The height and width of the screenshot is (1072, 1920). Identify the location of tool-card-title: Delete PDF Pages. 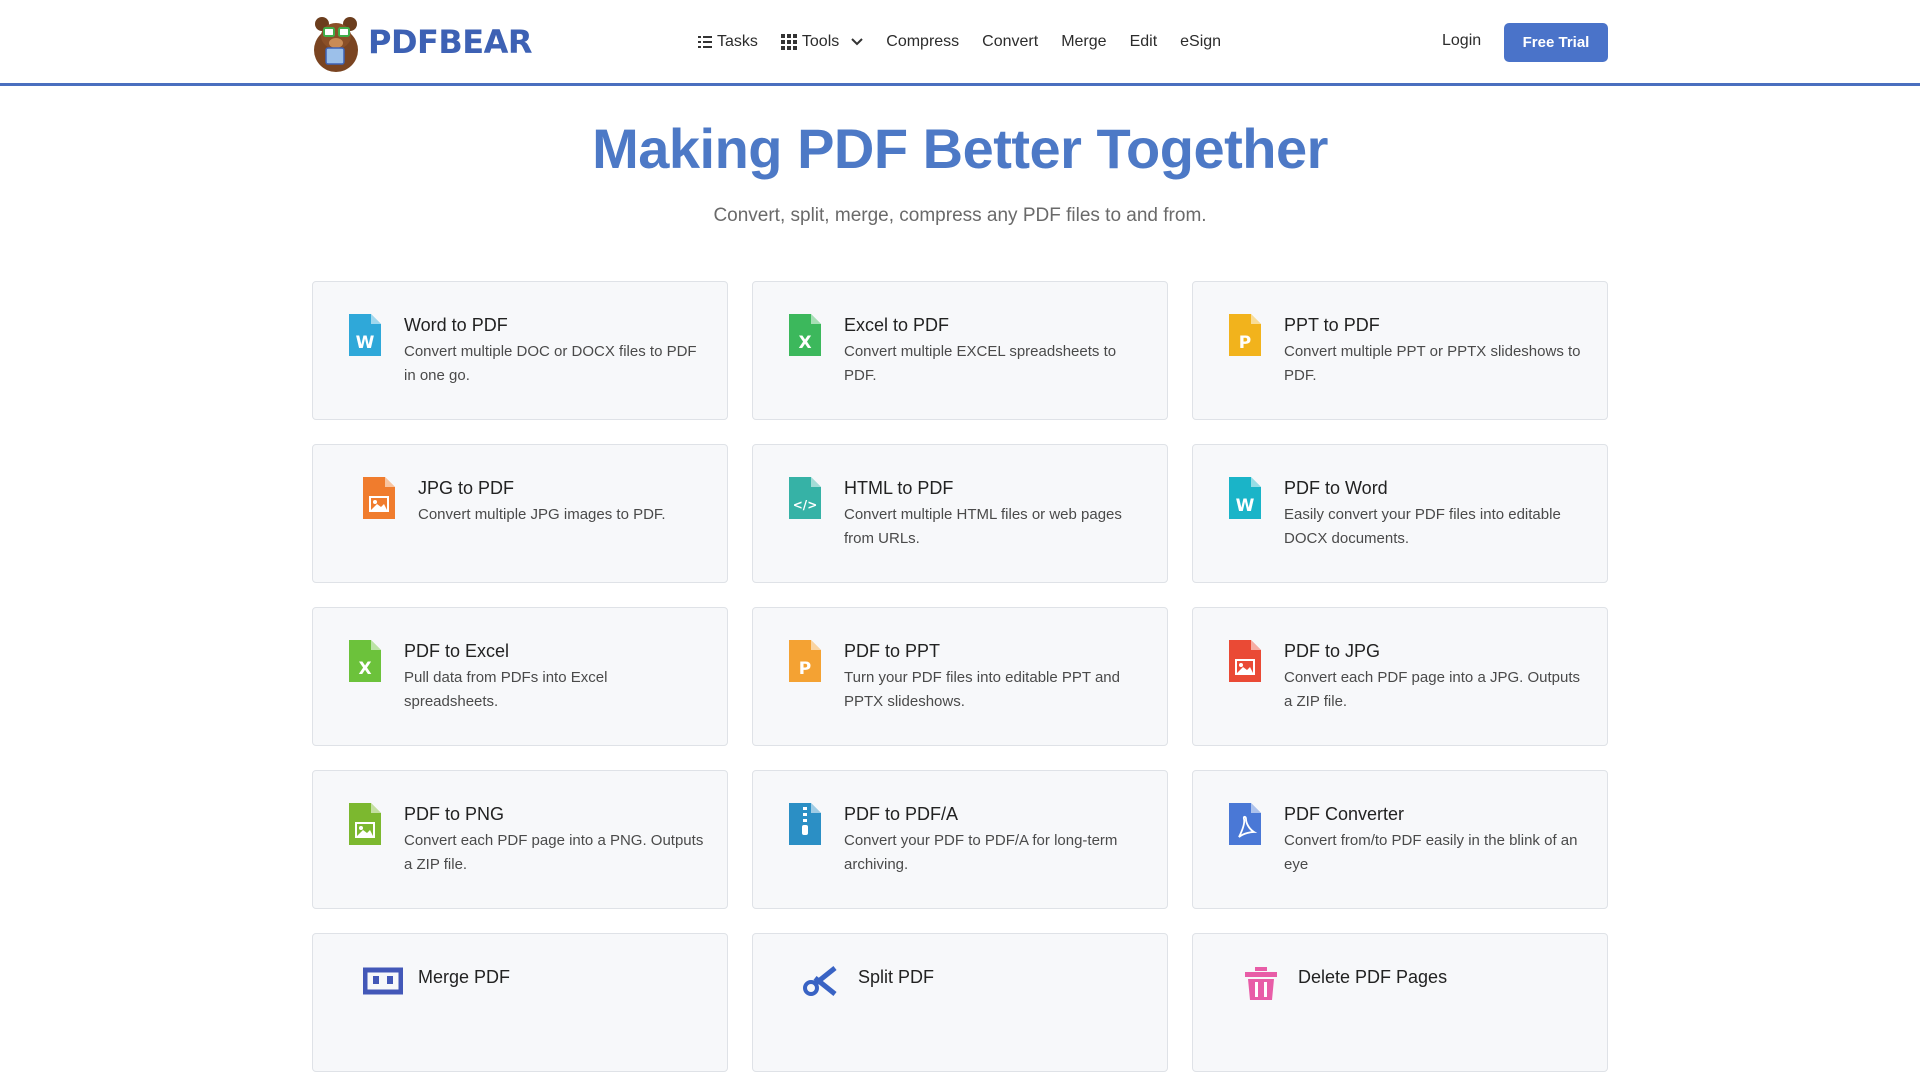
(1373, 977).